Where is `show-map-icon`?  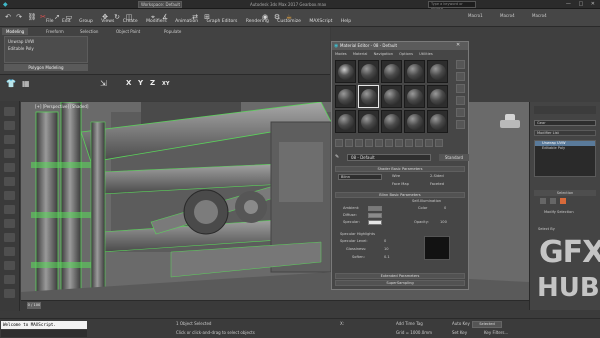 show-map-icon is located at coordinates (419, 143).